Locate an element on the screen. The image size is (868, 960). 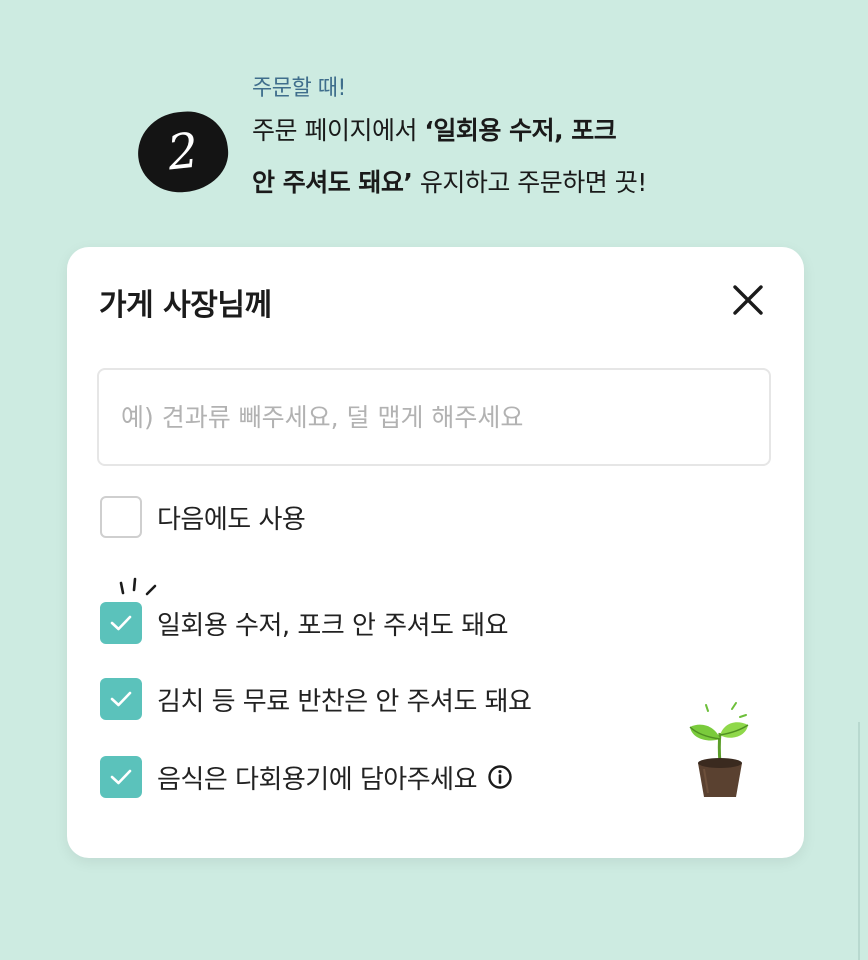
info-icon is located at coordinates (500, 777).